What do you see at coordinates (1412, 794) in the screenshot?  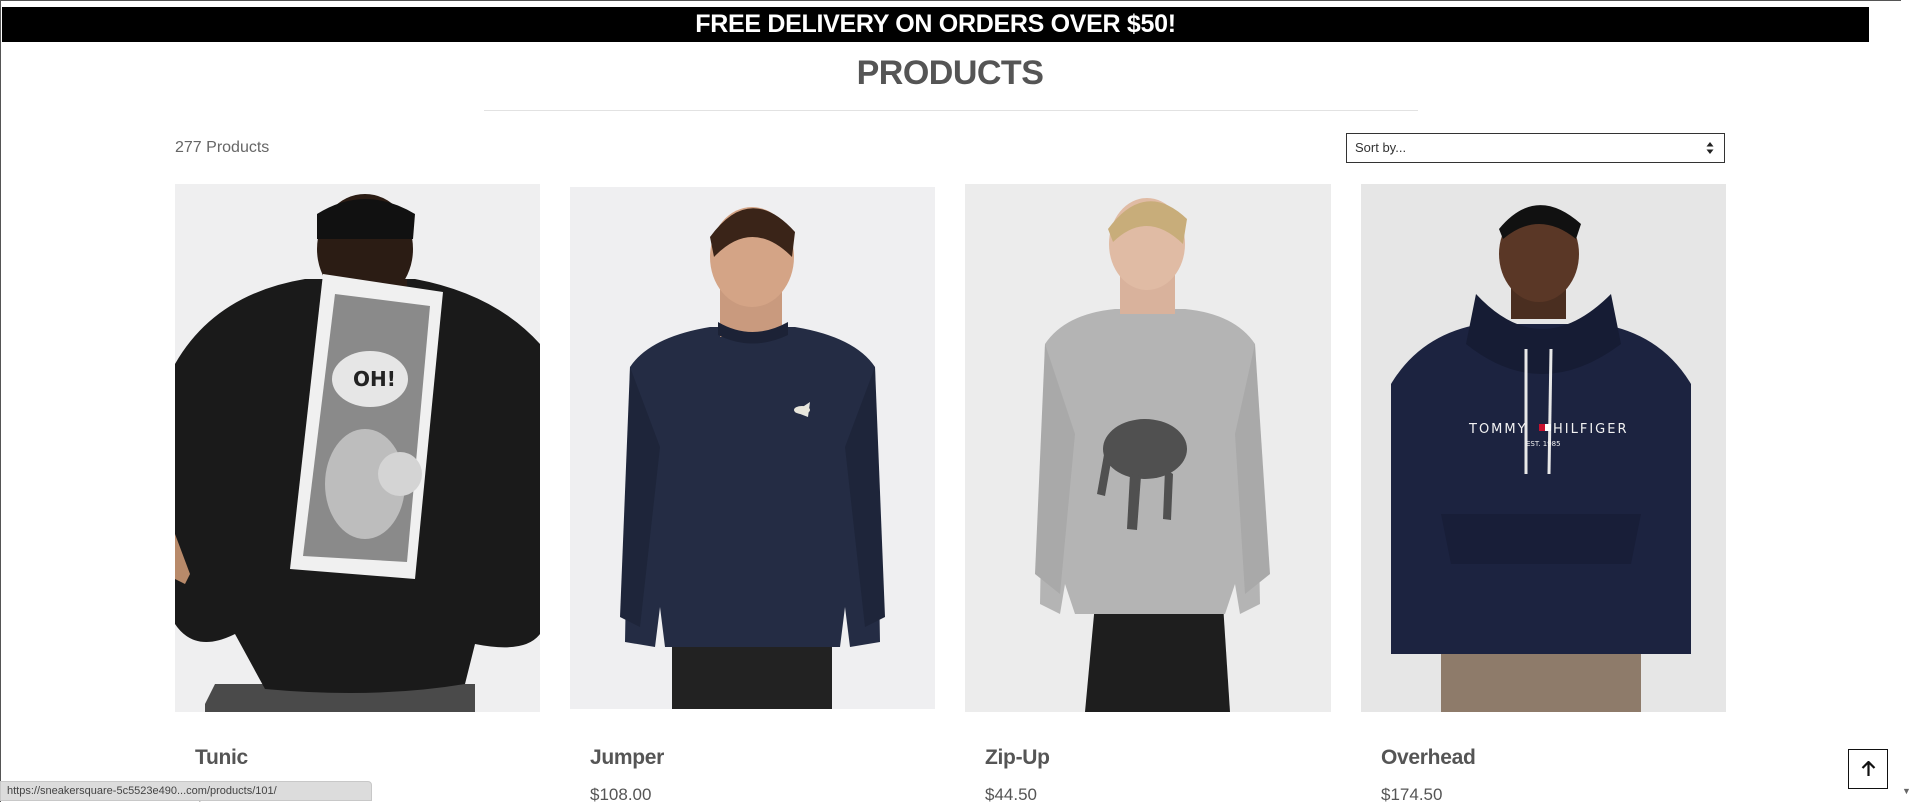 I see `product-price: $174.50` at bounding box center [1412, 794].